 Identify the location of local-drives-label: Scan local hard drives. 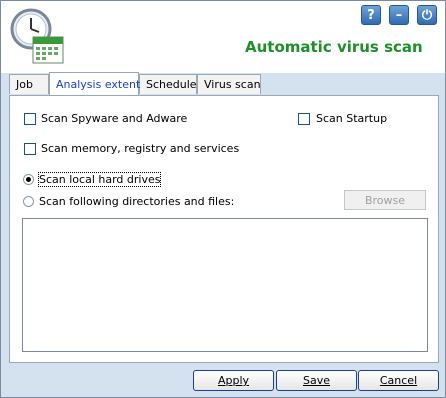
(99, 179).